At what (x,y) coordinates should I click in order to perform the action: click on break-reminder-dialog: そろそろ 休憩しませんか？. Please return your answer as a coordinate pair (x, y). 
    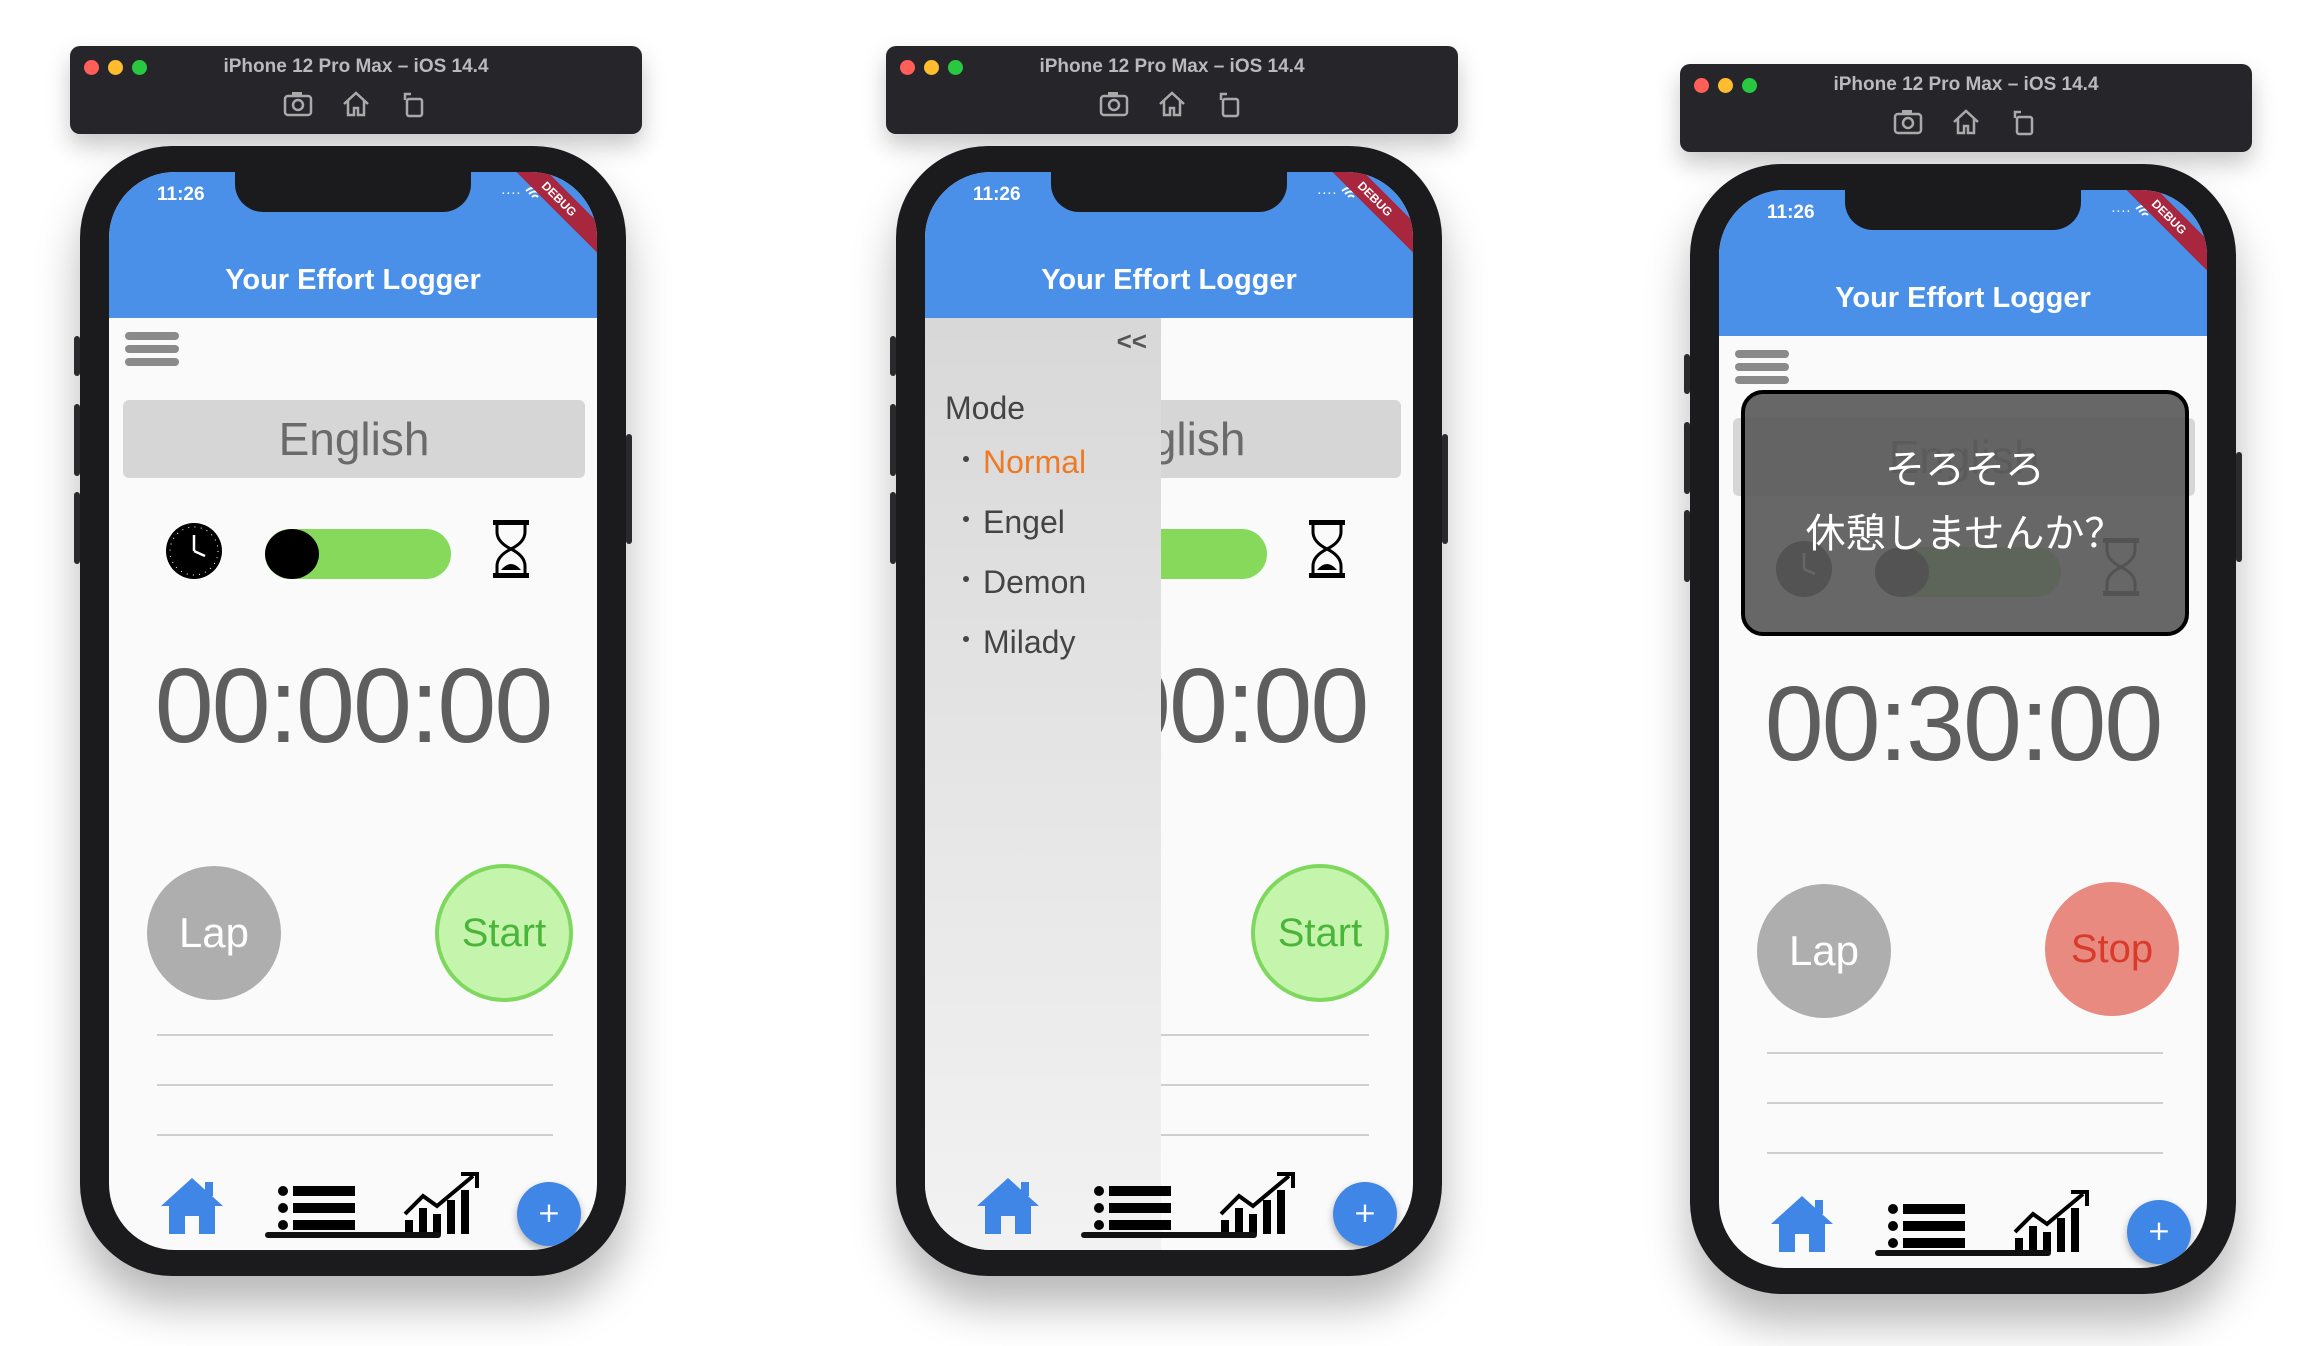
    Looking at the image, I should click on (1965, 513).